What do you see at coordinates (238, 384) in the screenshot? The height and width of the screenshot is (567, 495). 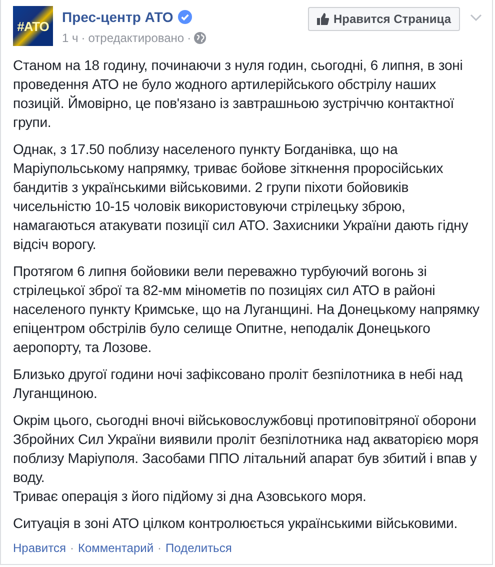 I see `post-paragraph: Близько другої години ночі зафіксовано проліт безпілотника в небі над Луганщиною.` at bounding box center [238, 384].